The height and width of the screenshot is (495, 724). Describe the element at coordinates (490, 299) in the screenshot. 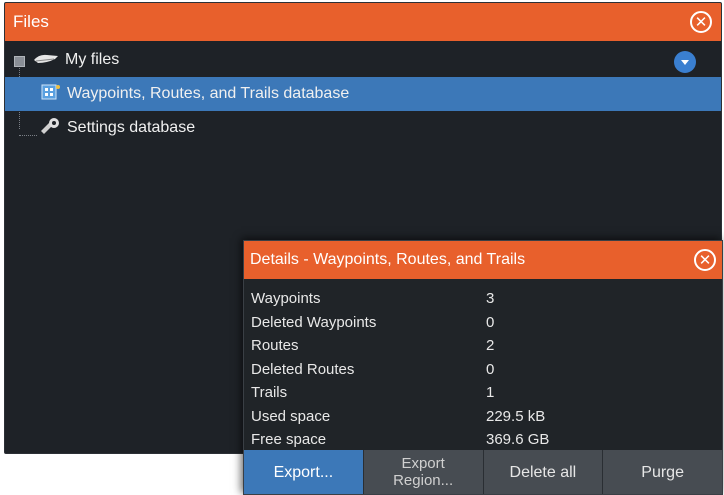

I see `detail-value: 3` at that location.